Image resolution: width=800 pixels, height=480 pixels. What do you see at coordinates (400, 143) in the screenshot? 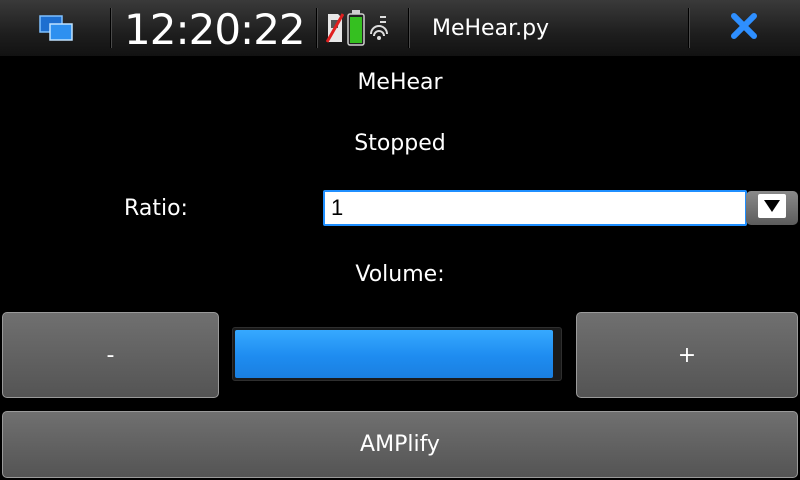
I see `status-label: Stopped` at bounding box center [400, 143].